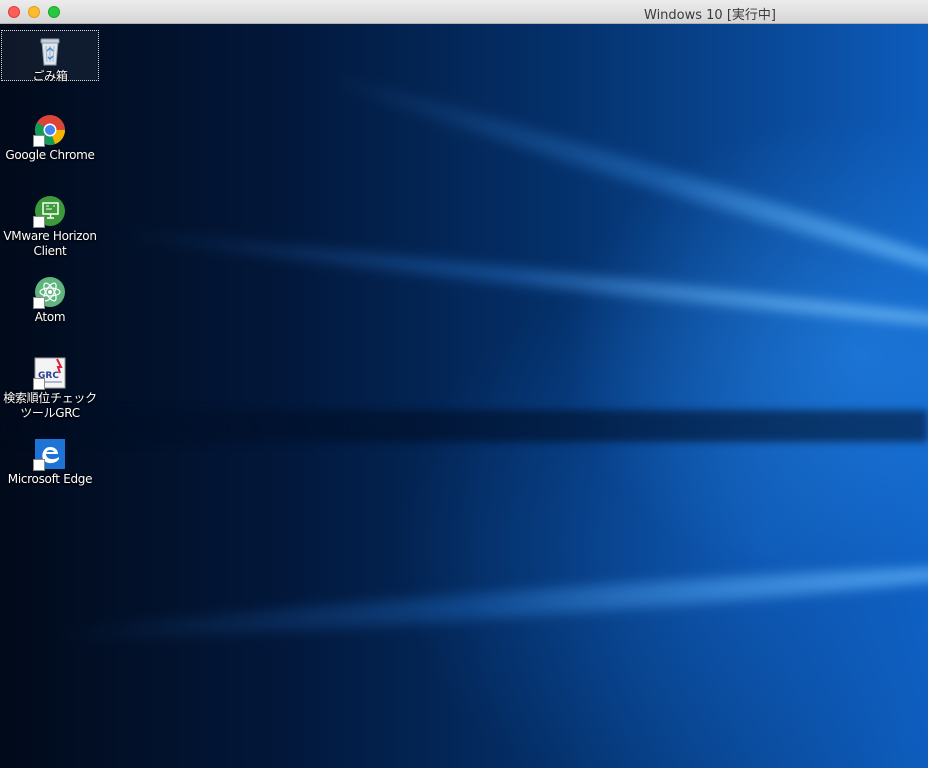 This screenshot has height=768, width=928. Describe the element at coordinates (50, 130) in the screenshot. I see `chrome-icon` at that location.